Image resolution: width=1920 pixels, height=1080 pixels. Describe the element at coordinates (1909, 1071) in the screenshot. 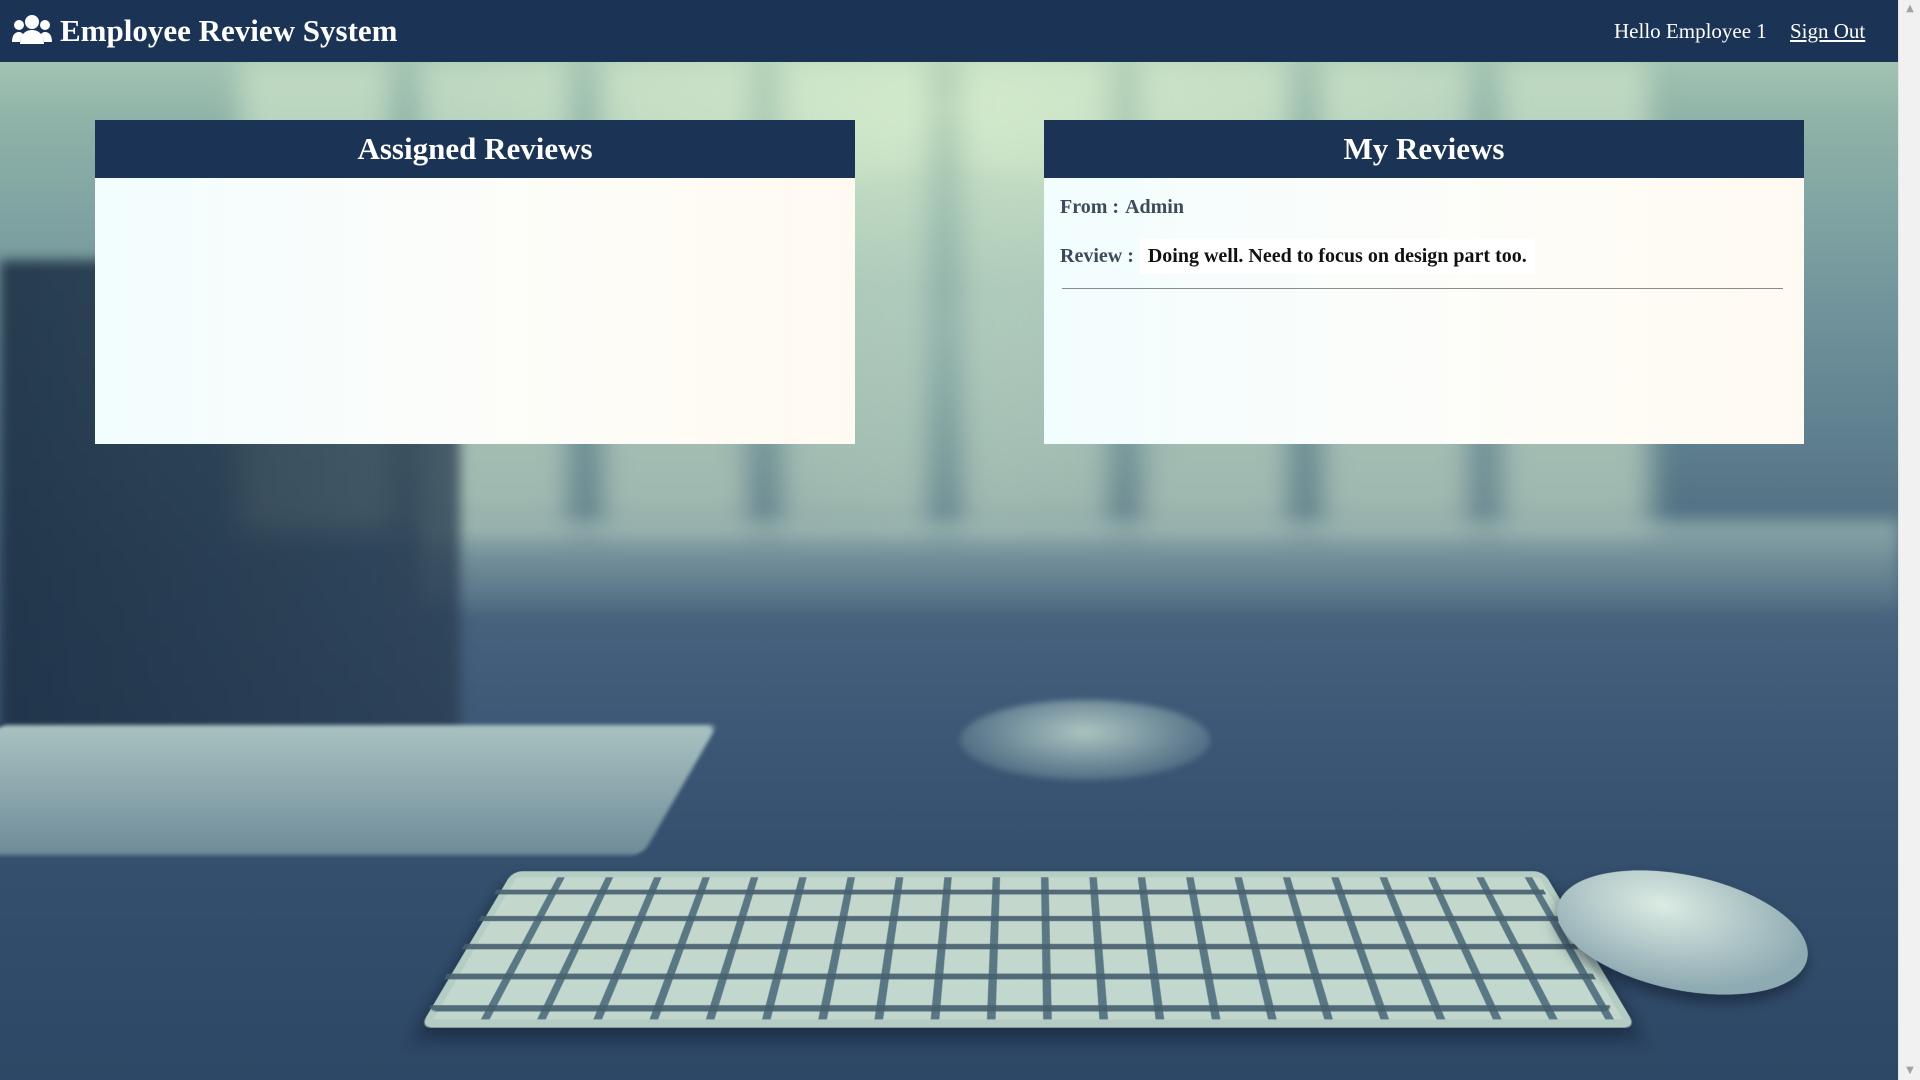

I see `scroll-down-arrow-icon: ▼` at that location.